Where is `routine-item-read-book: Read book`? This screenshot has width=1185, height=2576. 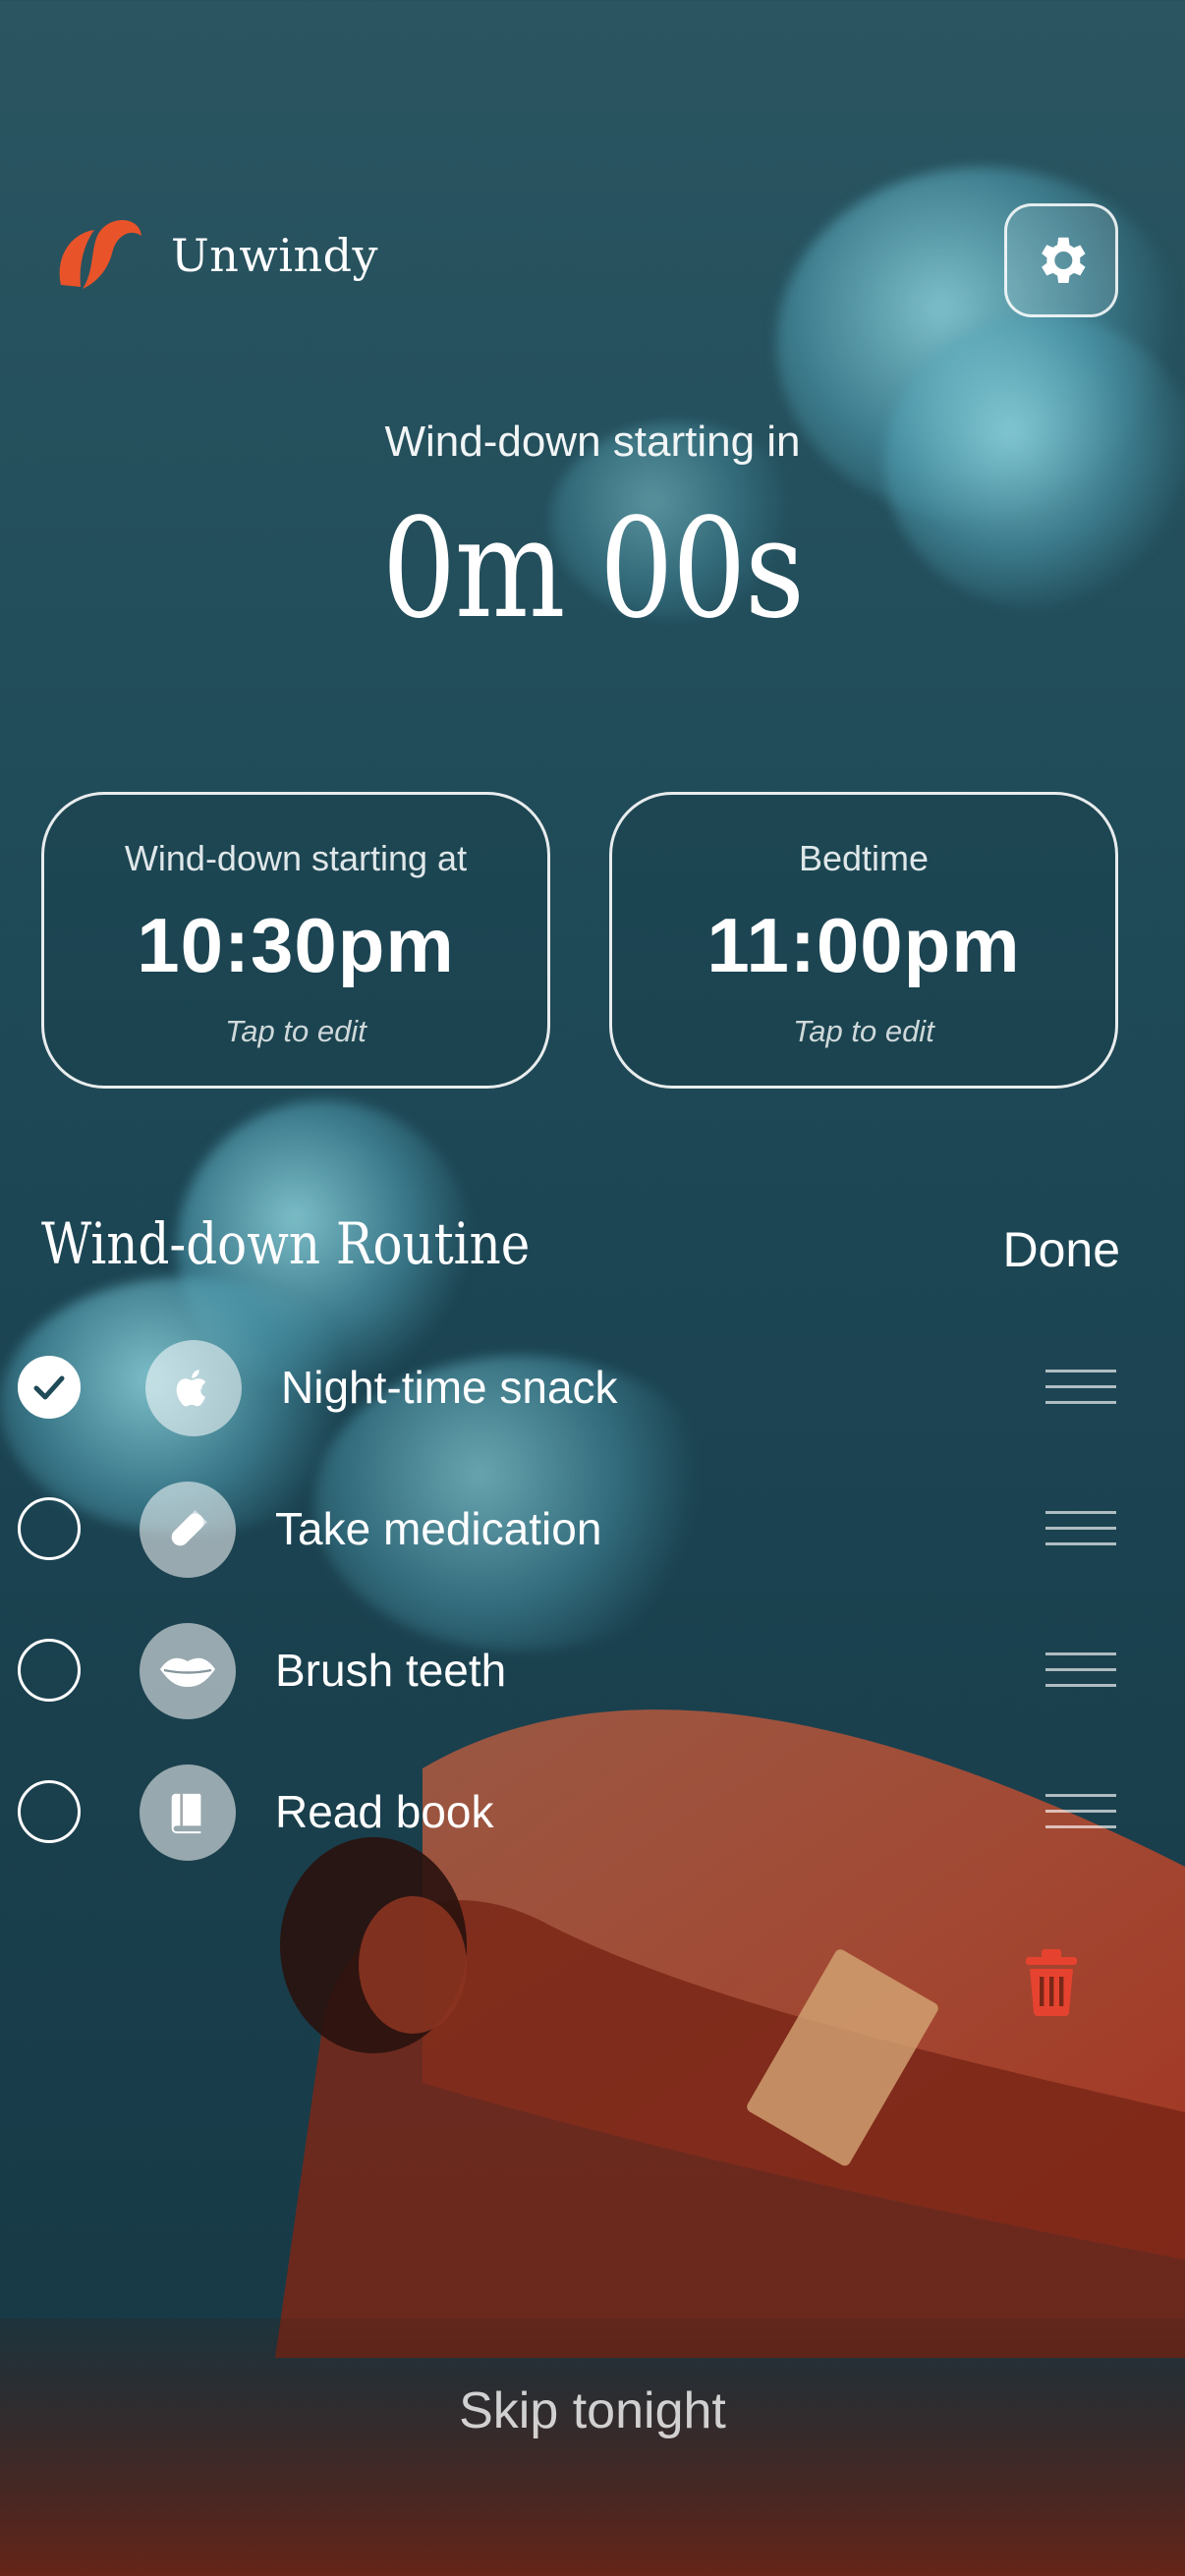 routine-item-read-book: Read book is located at coordinates (592, 1812).